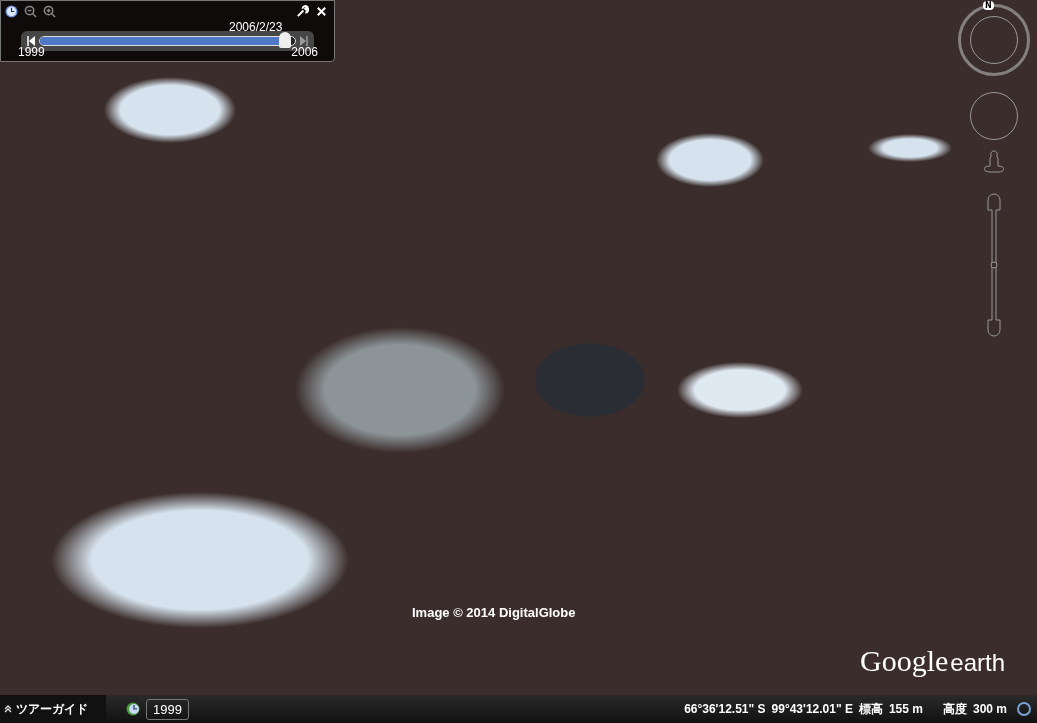 The height and width of the screenshot is (723, 1037). What do you see at coordinates (31, 41) in the screenshot?
I see `skip-back-icon` at bounding box center [31, 41].